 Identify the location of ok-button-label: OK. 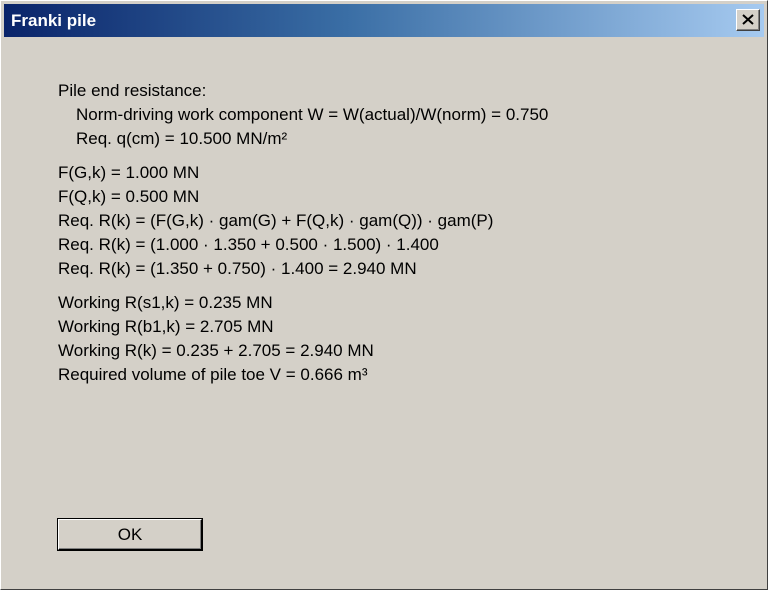
(130, 534).